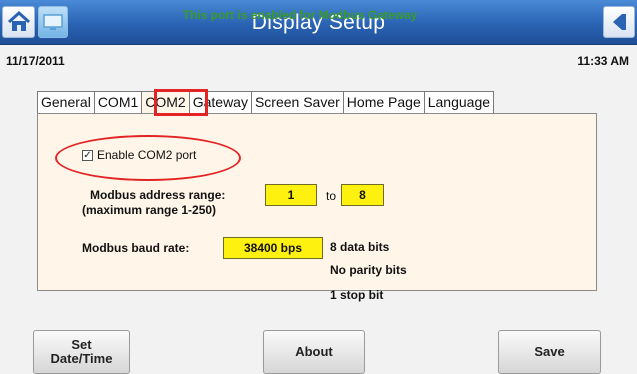  What do you see at coordinates (87, 155) in the screenshot?
I see `checkbox-checkmark-icon: ✓` at bounding box center [87, 155].